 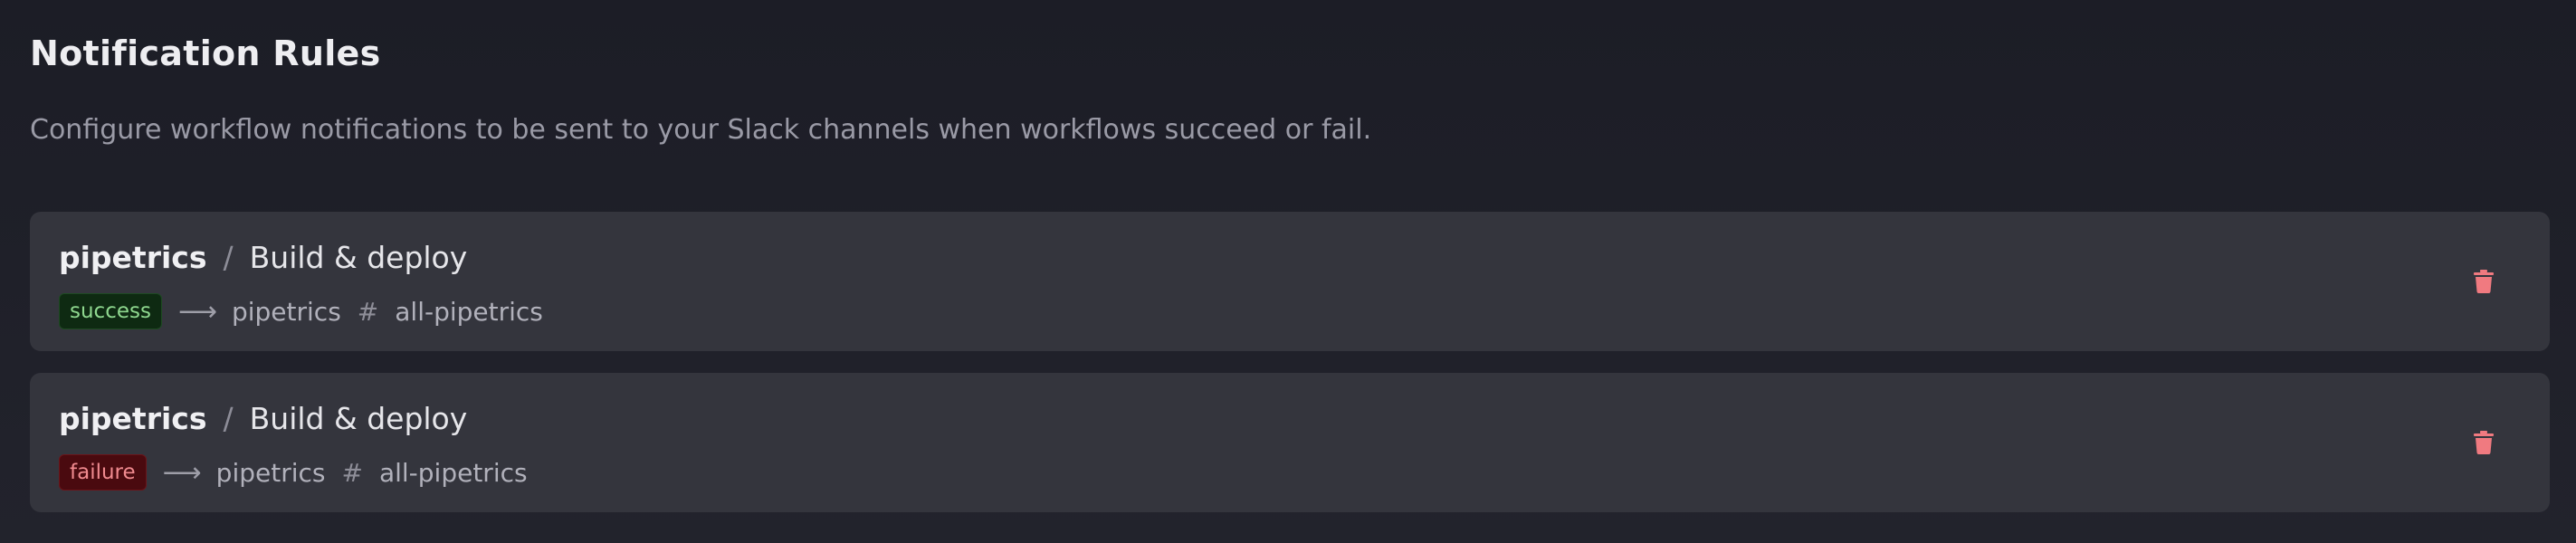 What do you see at coordinates (111, 311) in the screenshot?
I see `status-badge: success` at bounding box center [111, 311].